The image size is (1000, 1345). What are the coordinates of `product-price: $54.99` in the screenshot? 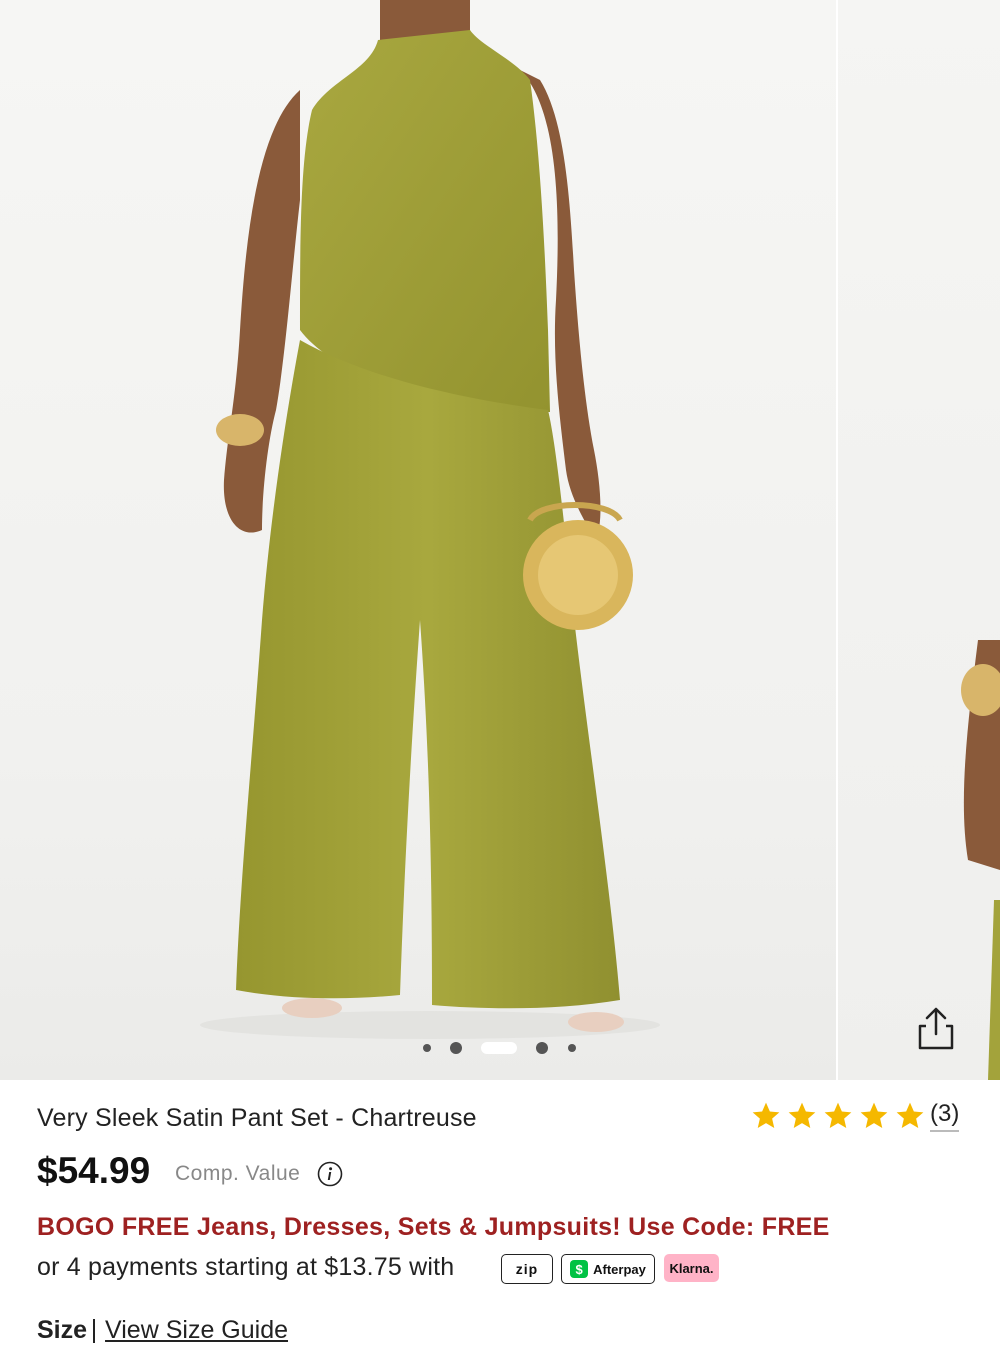 It's located at (94, 1170).